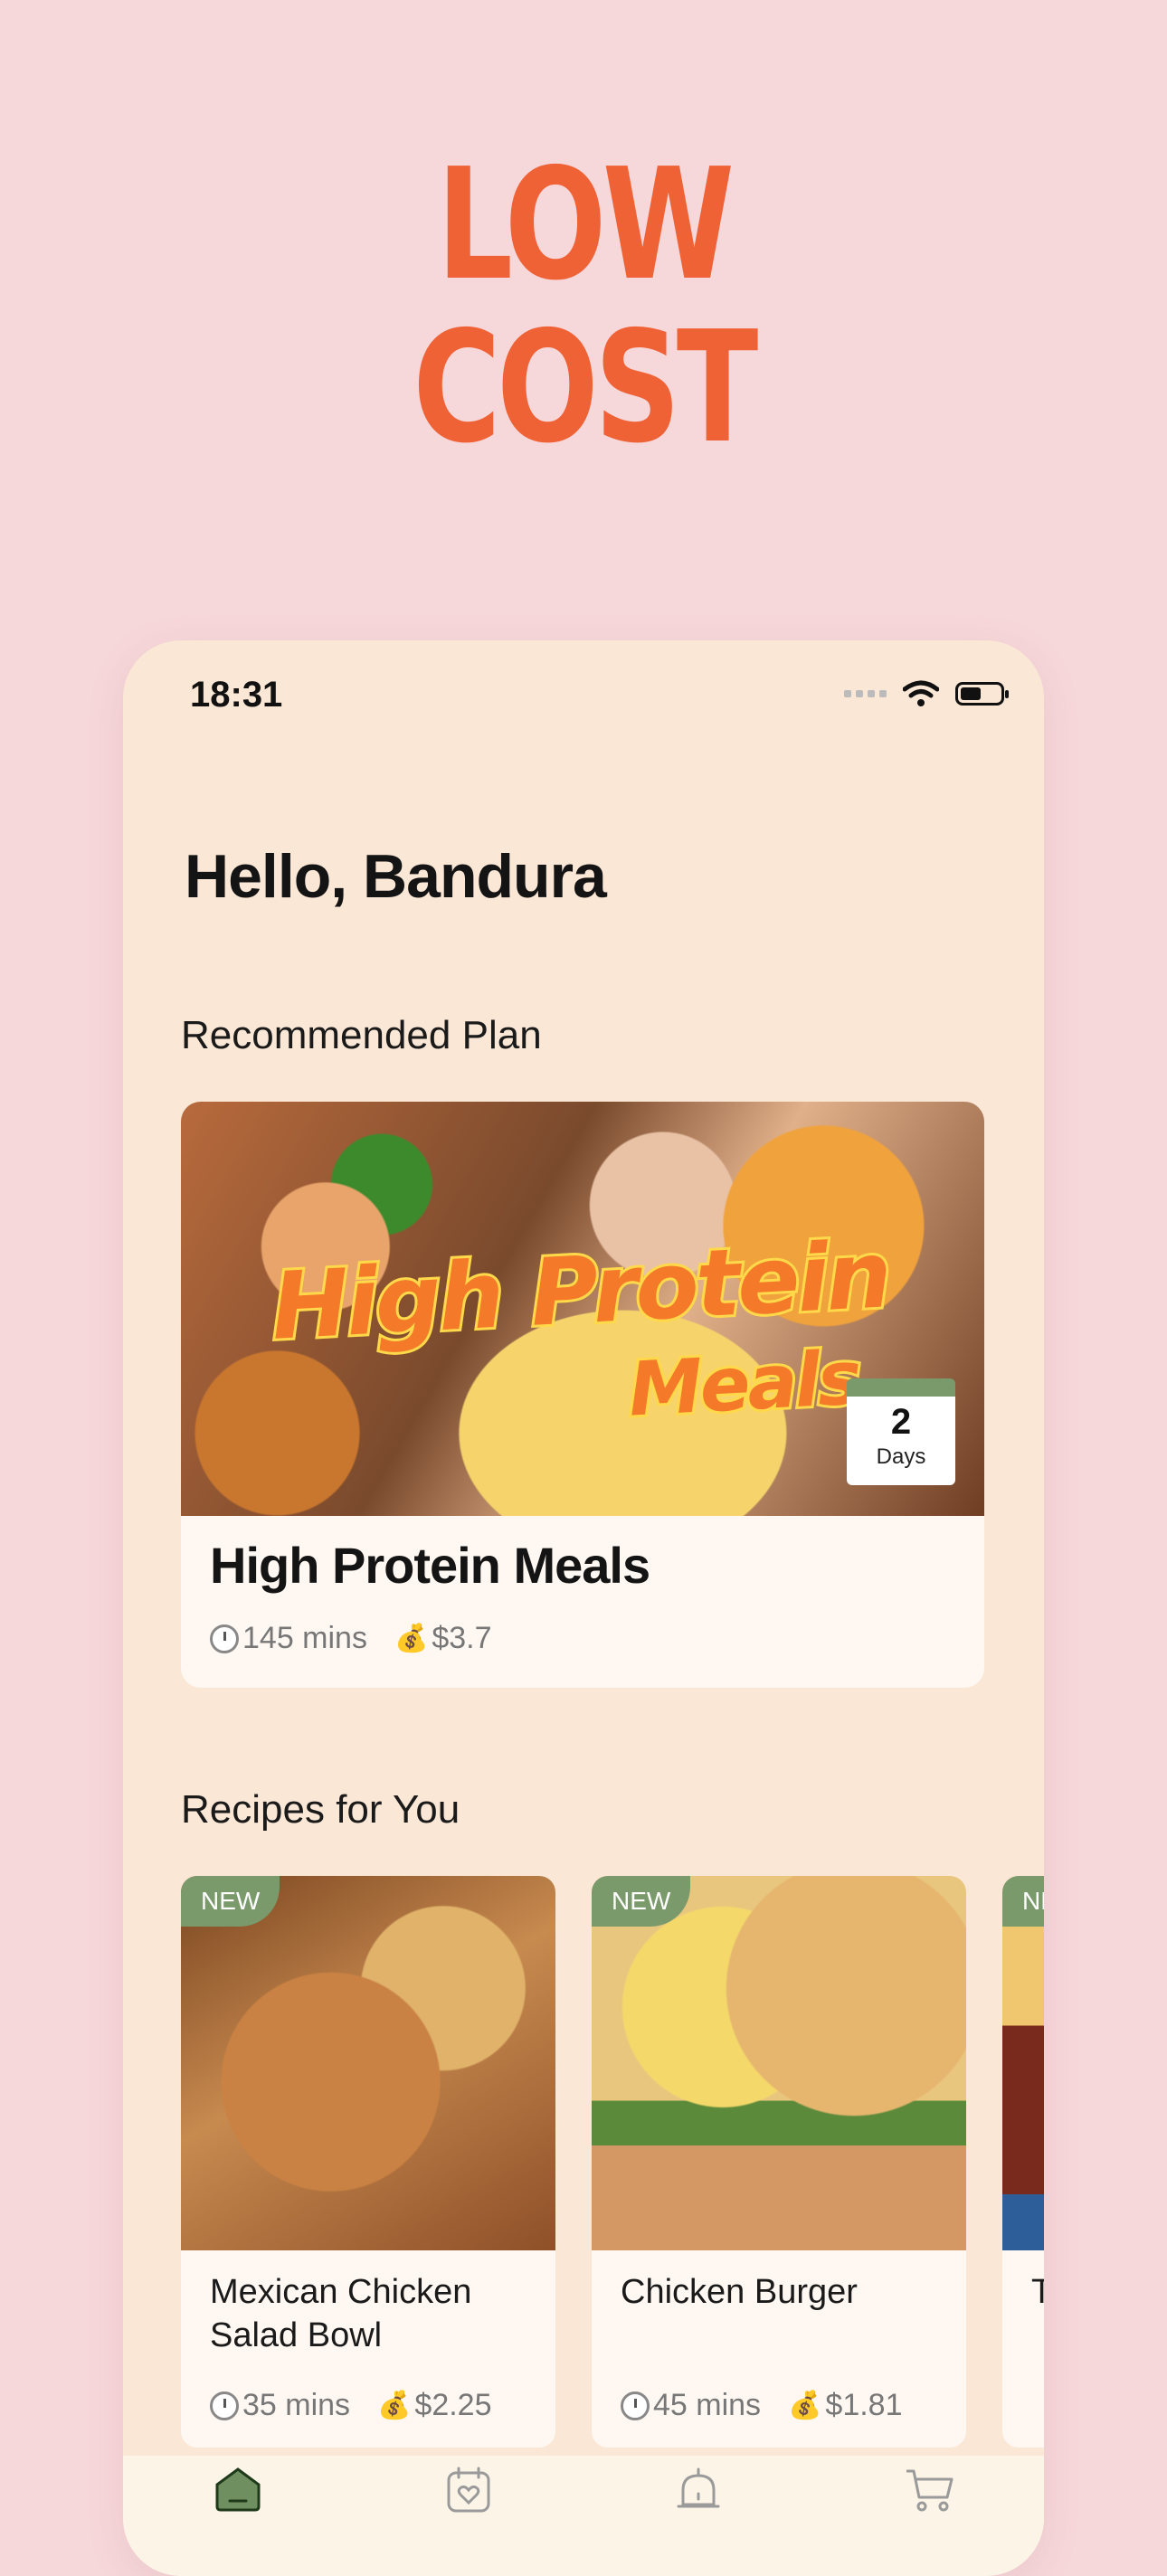 The width and height of the screenshot is (1167, 2576). Describe the element at coordinates (321, 1809) in the screenshot. I see `recipes-heading: Recipes for You` at that location.